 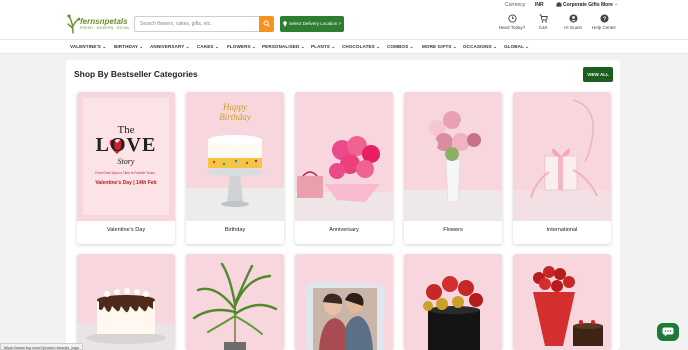 What do you see at coordinates (539, 5) in the screenshot?
I see `currency-selector: INR` at bounding box center [539, 5].